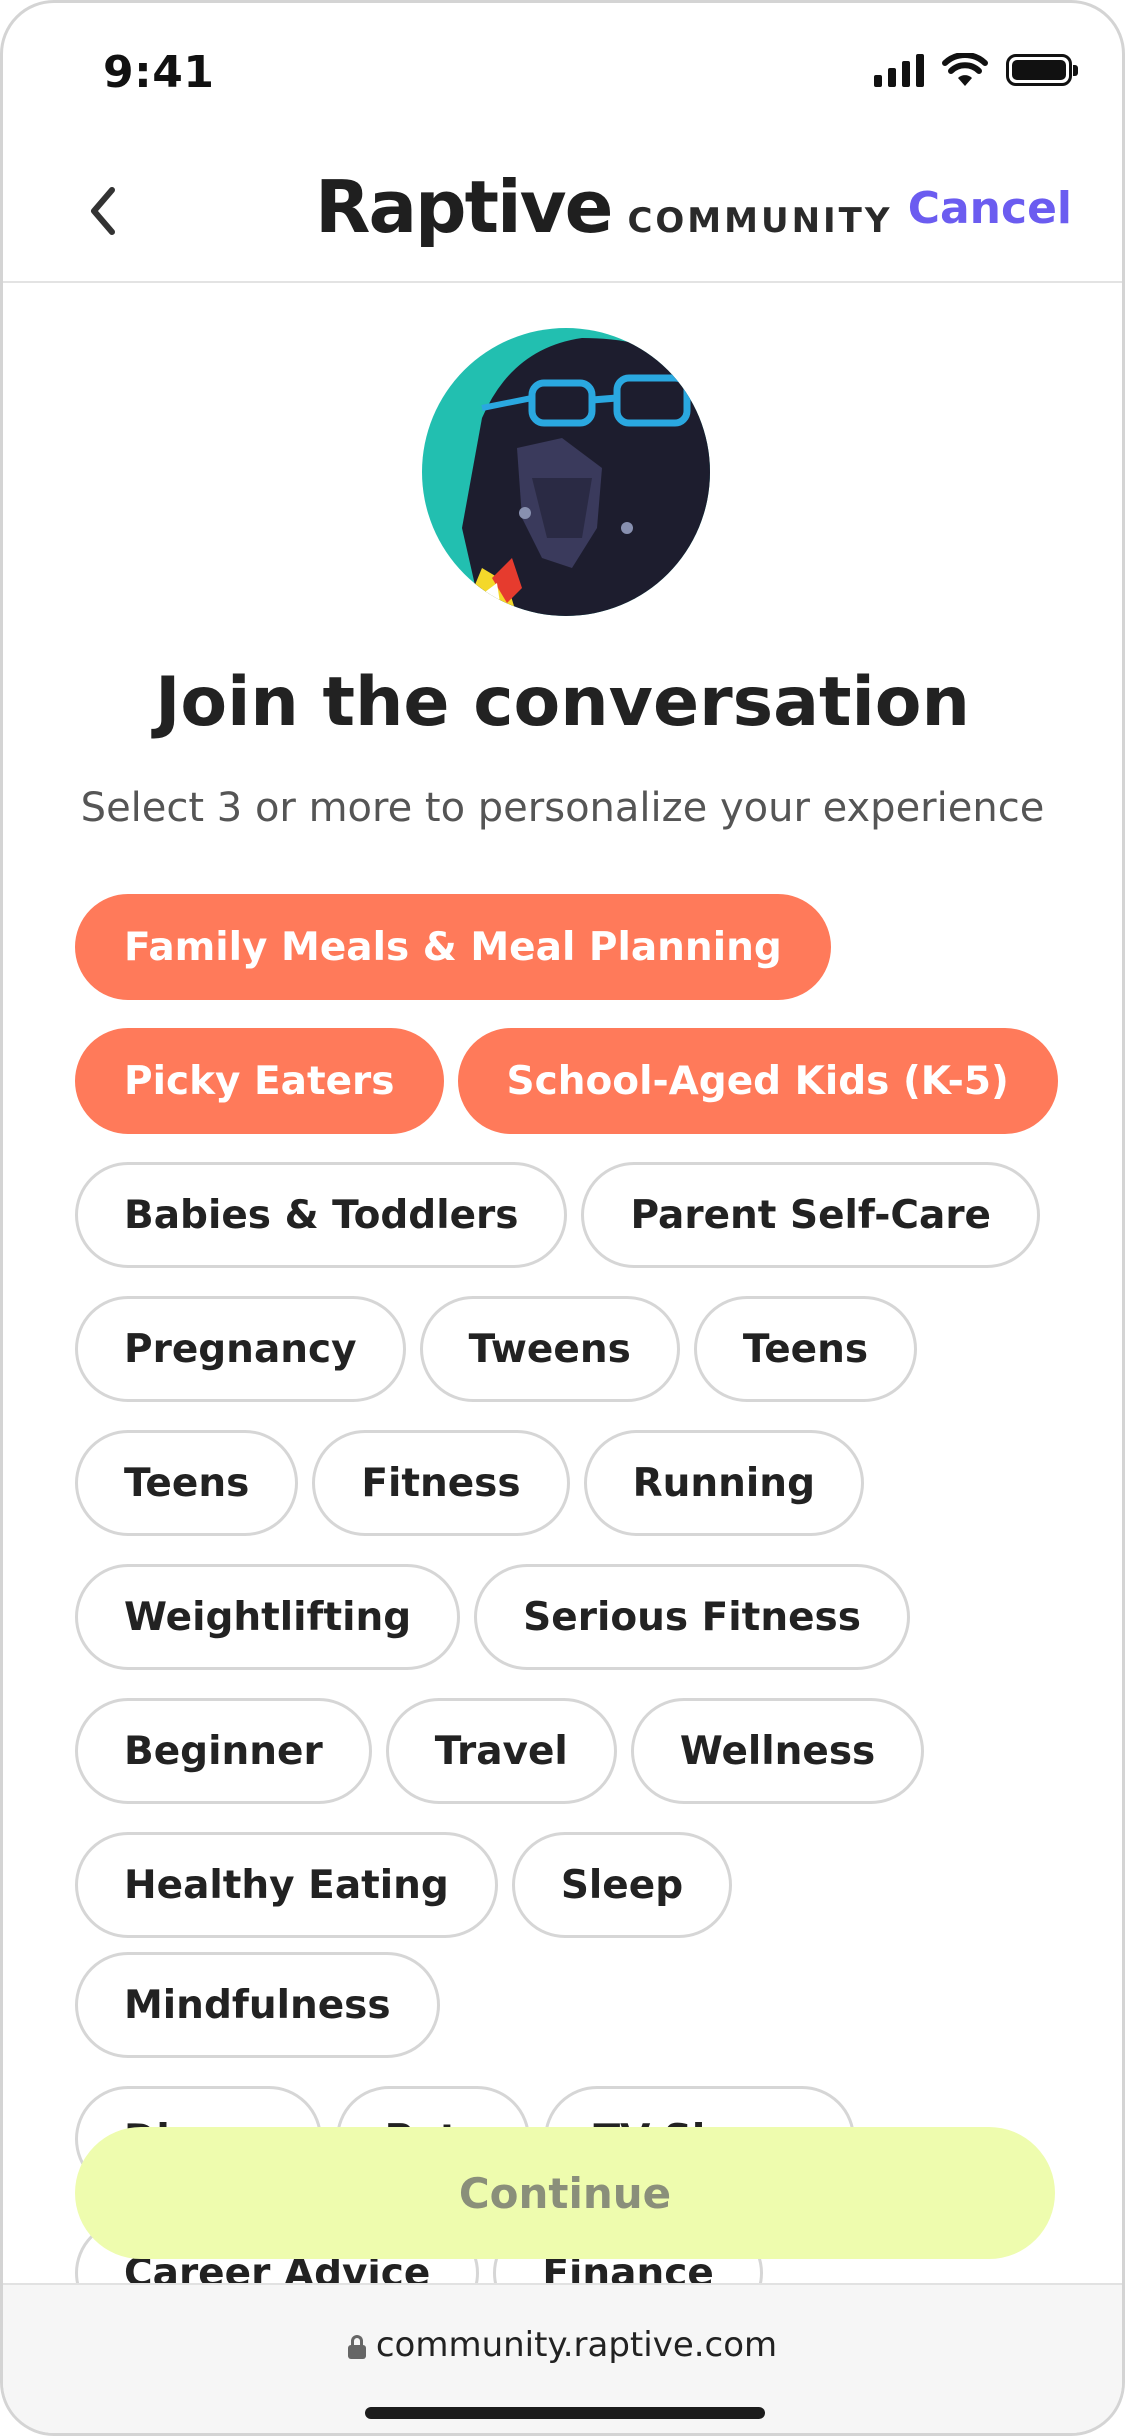 Image resolution: width=1125 pixels, height=2436 pixels. I want to click on chevron-left-icon, so click(103, 211).